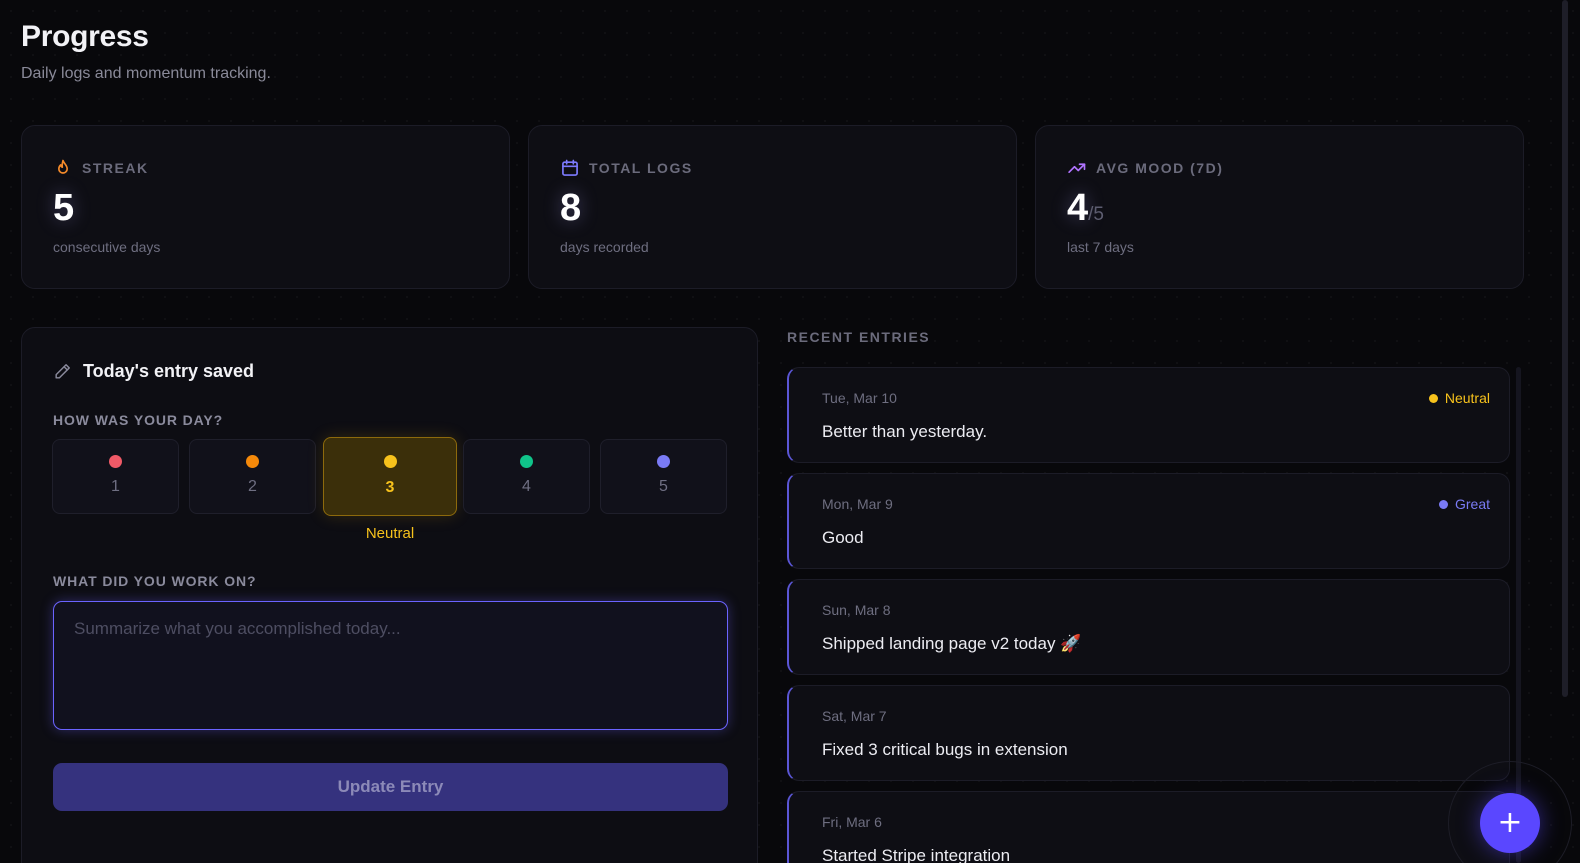  Describe the element at coordinates (859, 398) in the screenshot. I see `entry-date: Tue, Mar 10` at that location.